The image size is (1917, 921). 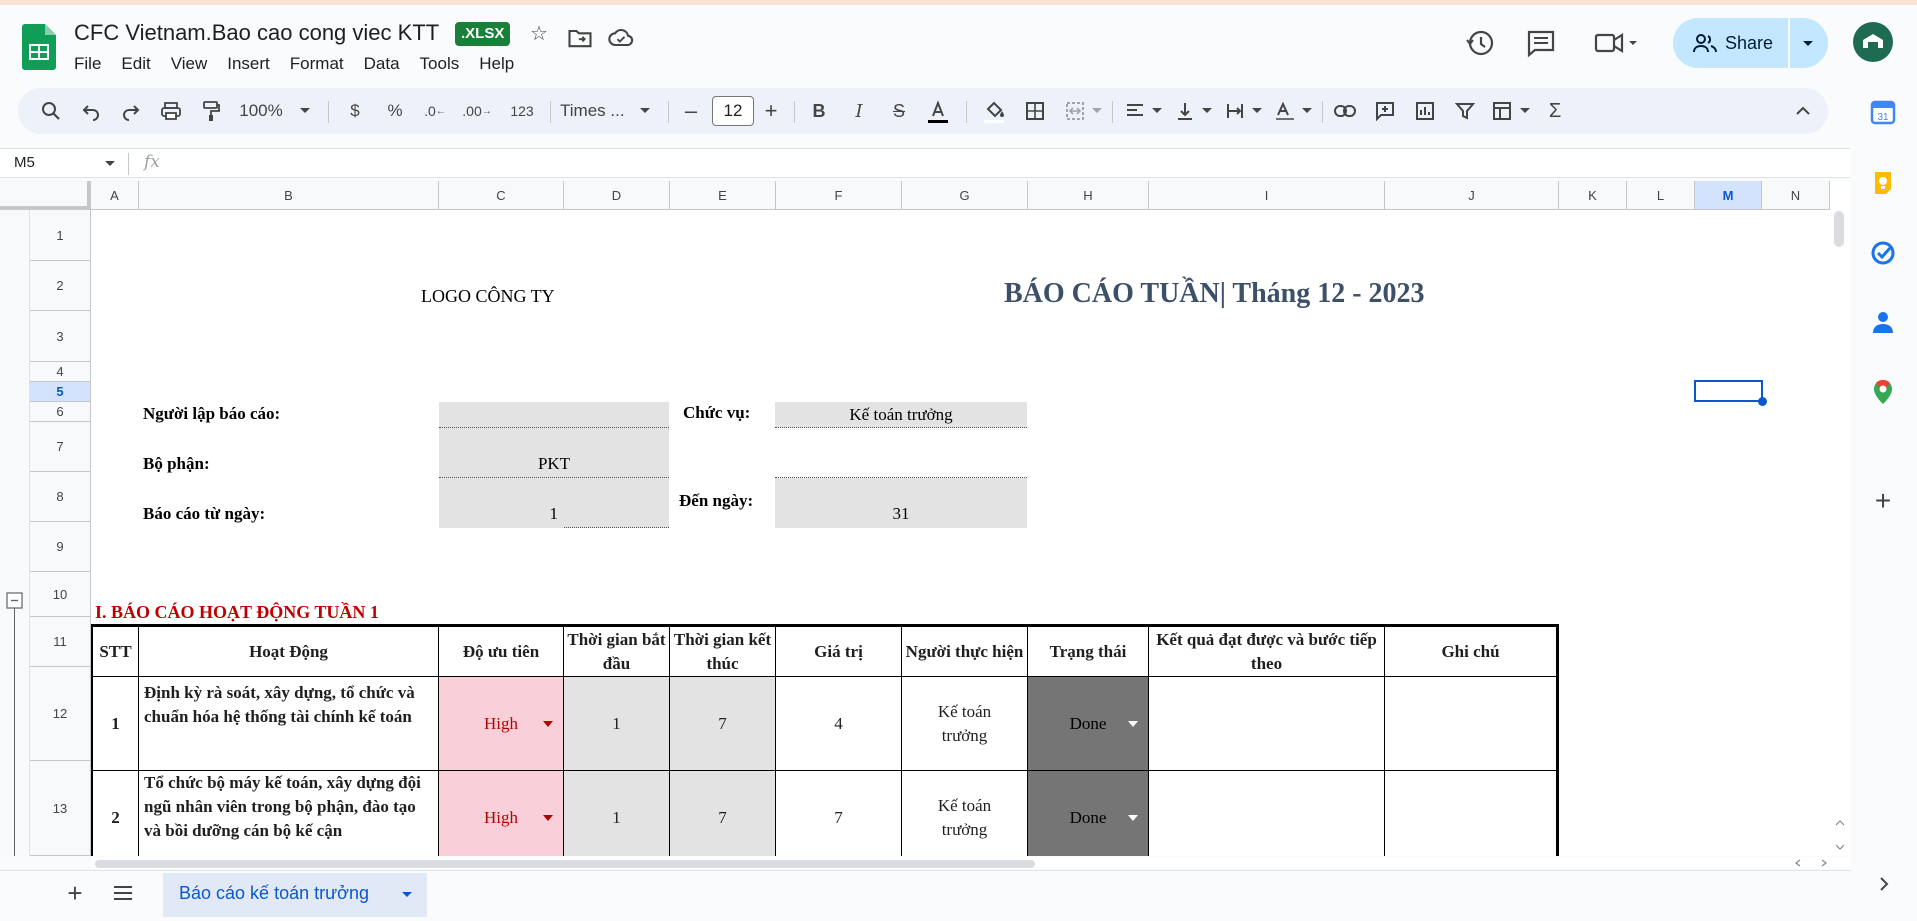 What do you see at coordinates (501, 195) in the screenshot?
I see `column-header-c: C` at bounding box center [501, 195].